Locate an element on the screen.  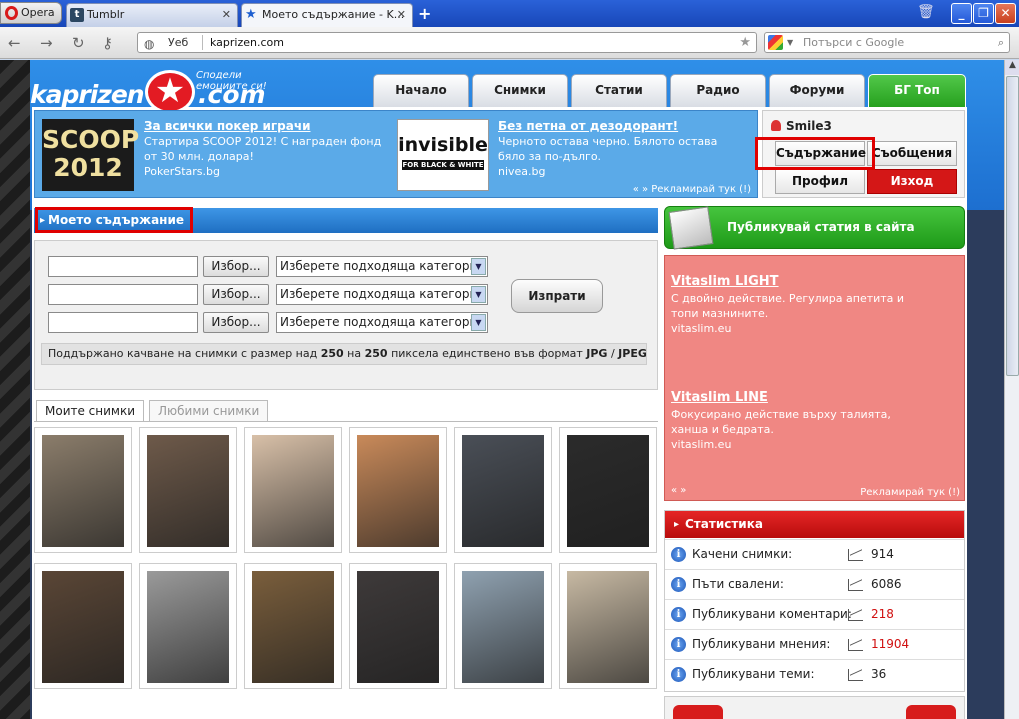
stat-value-link: 218 is located at coordinates (882, 614).